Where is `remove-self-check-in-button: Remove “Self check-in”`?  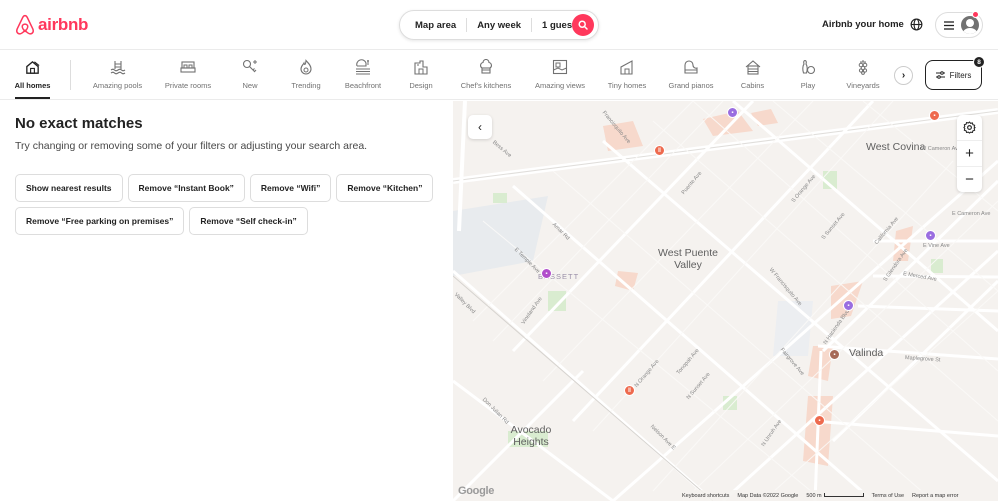 remove-self-check-in-button: Remove “Self check-in” is located at coordinates (248, 221).